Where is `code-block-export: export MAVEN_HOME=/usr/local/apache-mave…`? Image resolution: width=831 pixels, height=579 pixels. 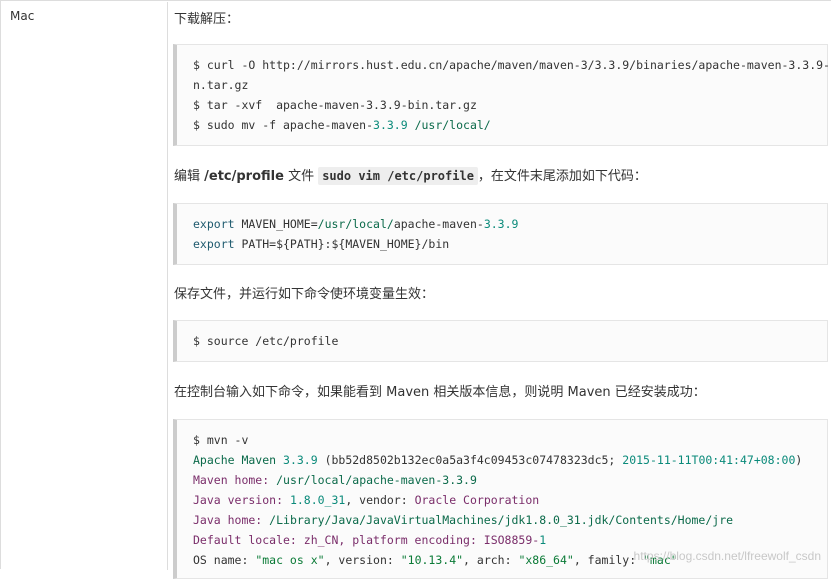 code-block-export: export MAVEN_HOME=/usr/local/apache-mave… is located at coordinates (500, 234).